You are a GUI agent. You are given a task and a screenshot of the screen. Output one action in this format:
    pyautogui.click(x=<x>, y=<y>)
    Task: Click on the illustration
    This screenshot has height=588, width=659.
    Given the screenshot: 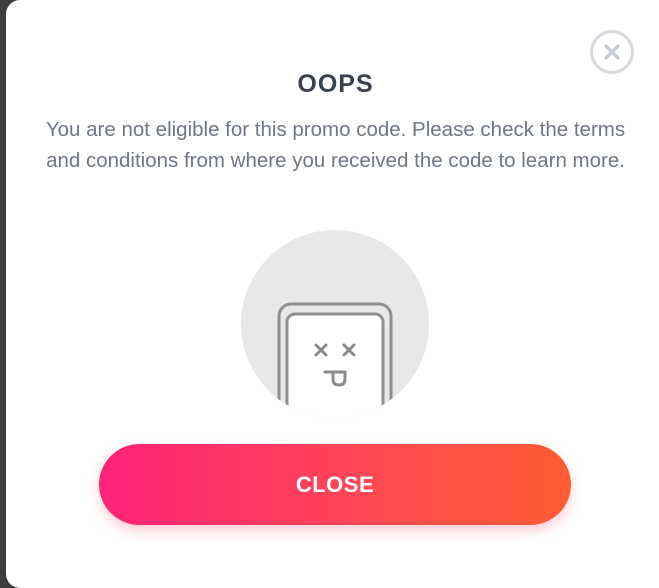 What is the action you would take?
    pyautogui.click(x=335, y=324)
    